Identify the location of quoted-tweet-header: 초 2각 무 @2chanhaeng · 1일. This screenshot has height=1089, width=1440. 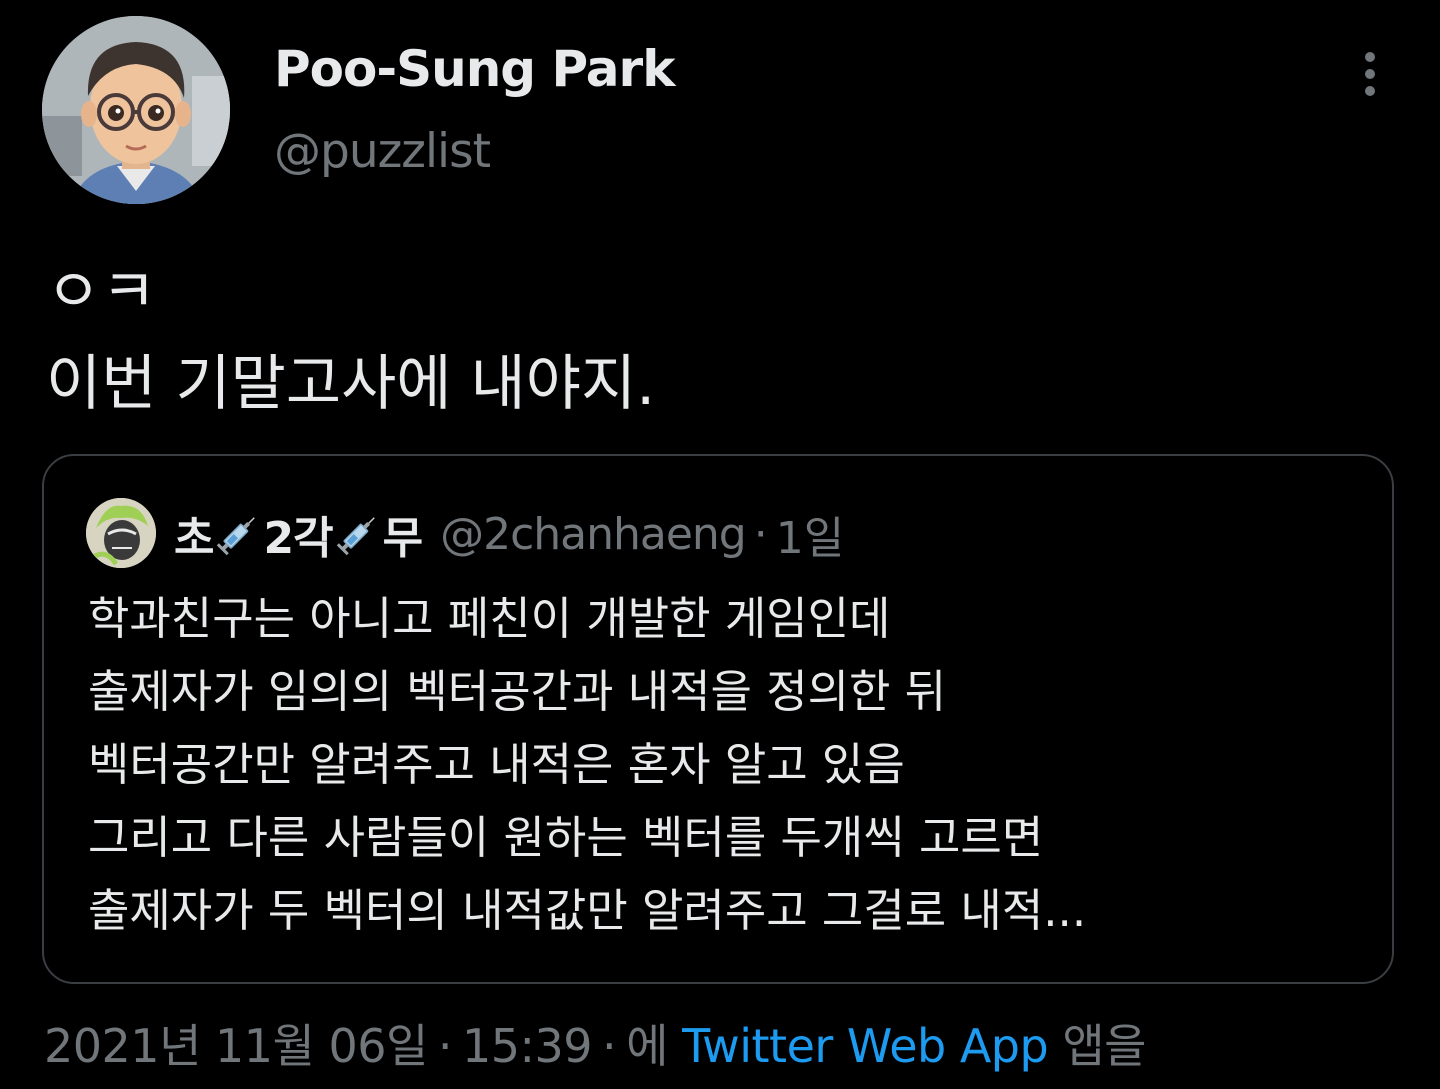
(509, 534).